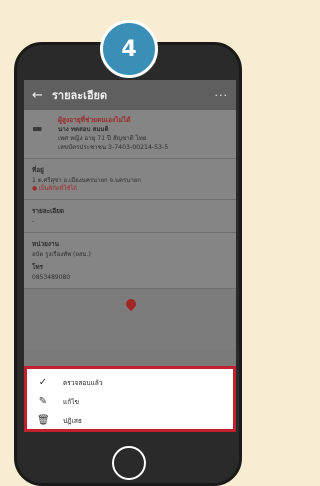  Describe the element at coordinates (83, 129) in the screenshot. I see `patient-name: นาง ทดสอบ สมมติ` at that location.